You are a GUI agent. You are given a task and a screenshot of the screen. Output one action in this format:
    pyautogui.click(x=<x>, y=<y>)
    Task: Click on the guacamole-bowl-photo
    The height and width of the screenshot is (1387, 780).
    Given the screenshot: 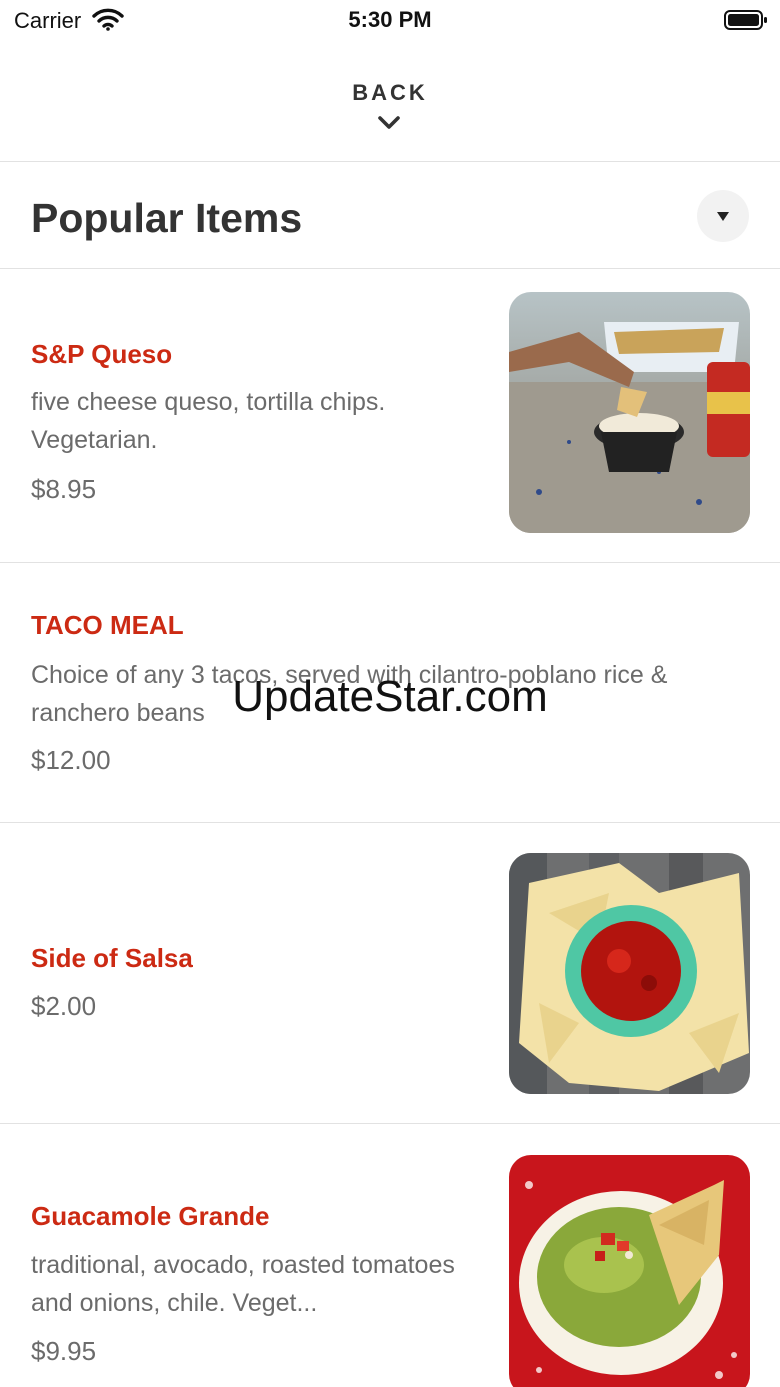 What is the action you would take?
    pyautogui.click(x=629, y=1271)
    